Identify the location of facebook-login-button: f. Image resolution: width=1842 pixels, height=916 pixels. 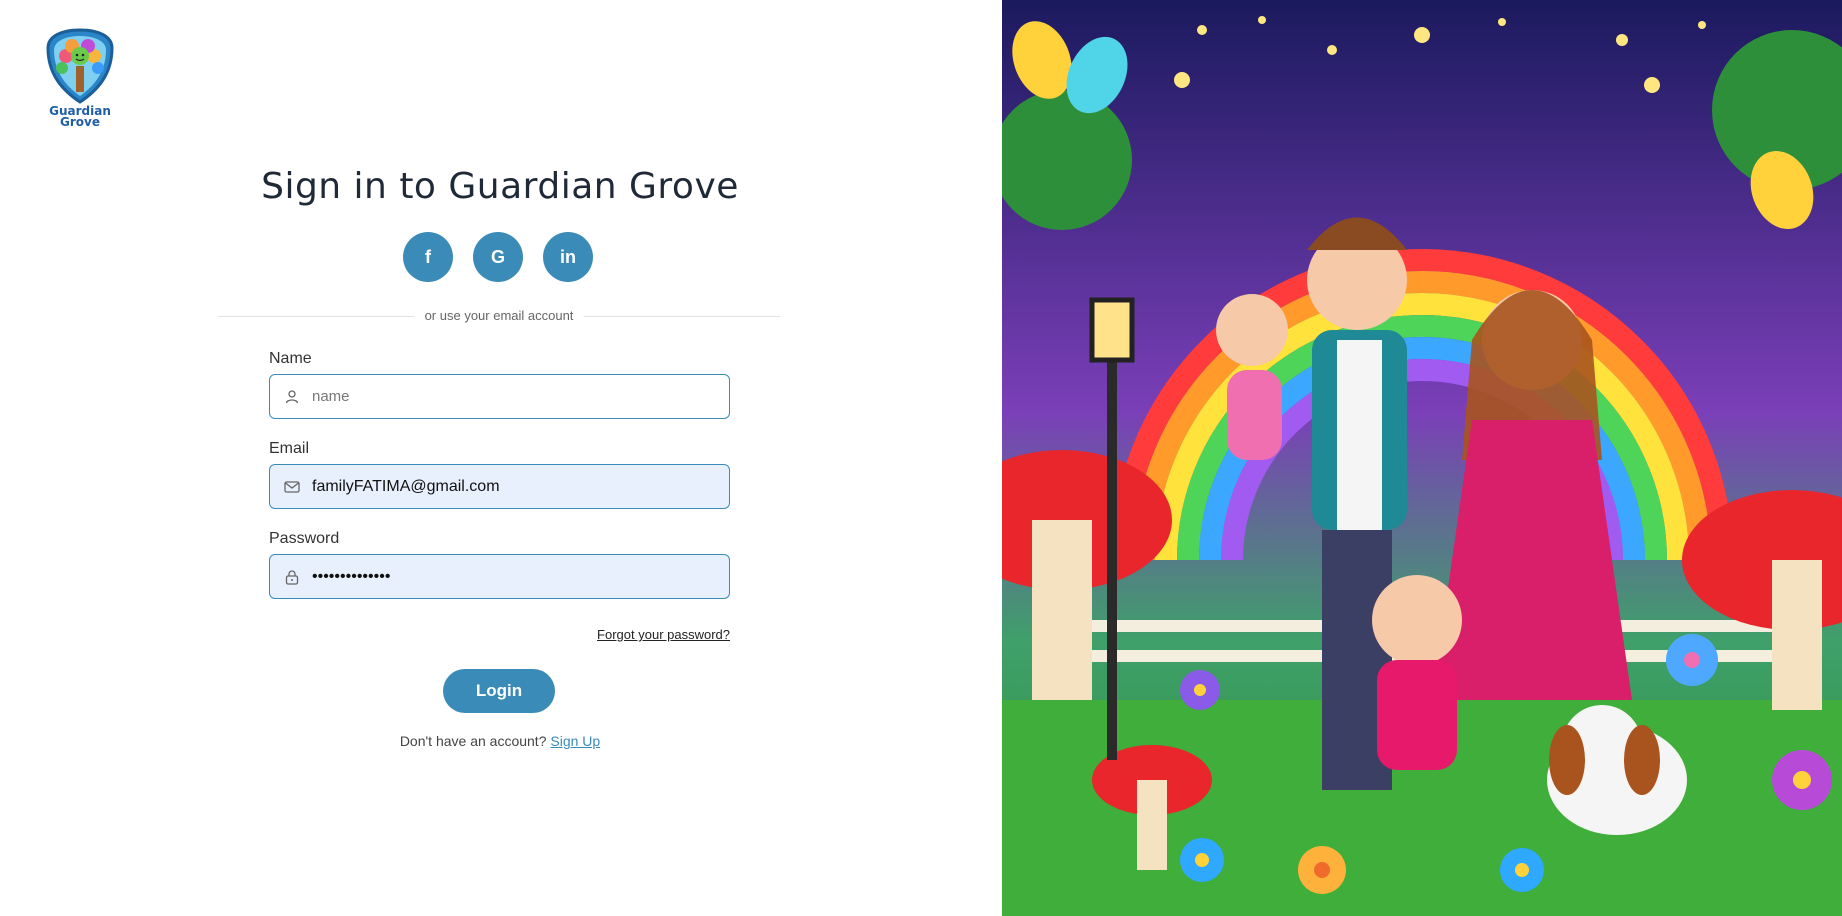
(428, 257).